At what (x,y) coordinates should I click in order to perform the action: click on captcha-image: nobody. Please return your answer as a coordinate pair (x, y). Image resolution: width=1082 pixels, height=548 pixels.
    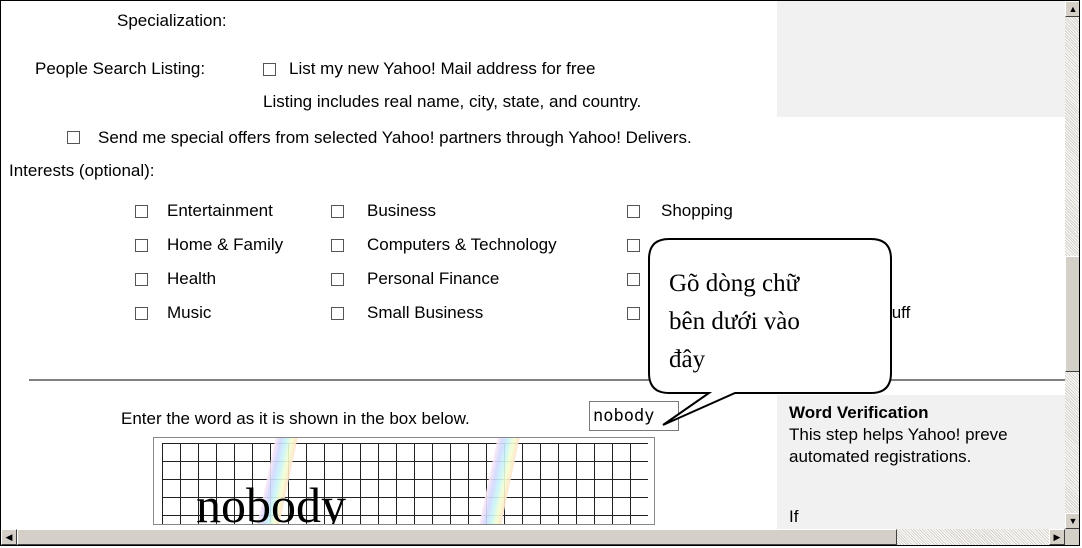
    Looking at the image, I should click on (404, 481).